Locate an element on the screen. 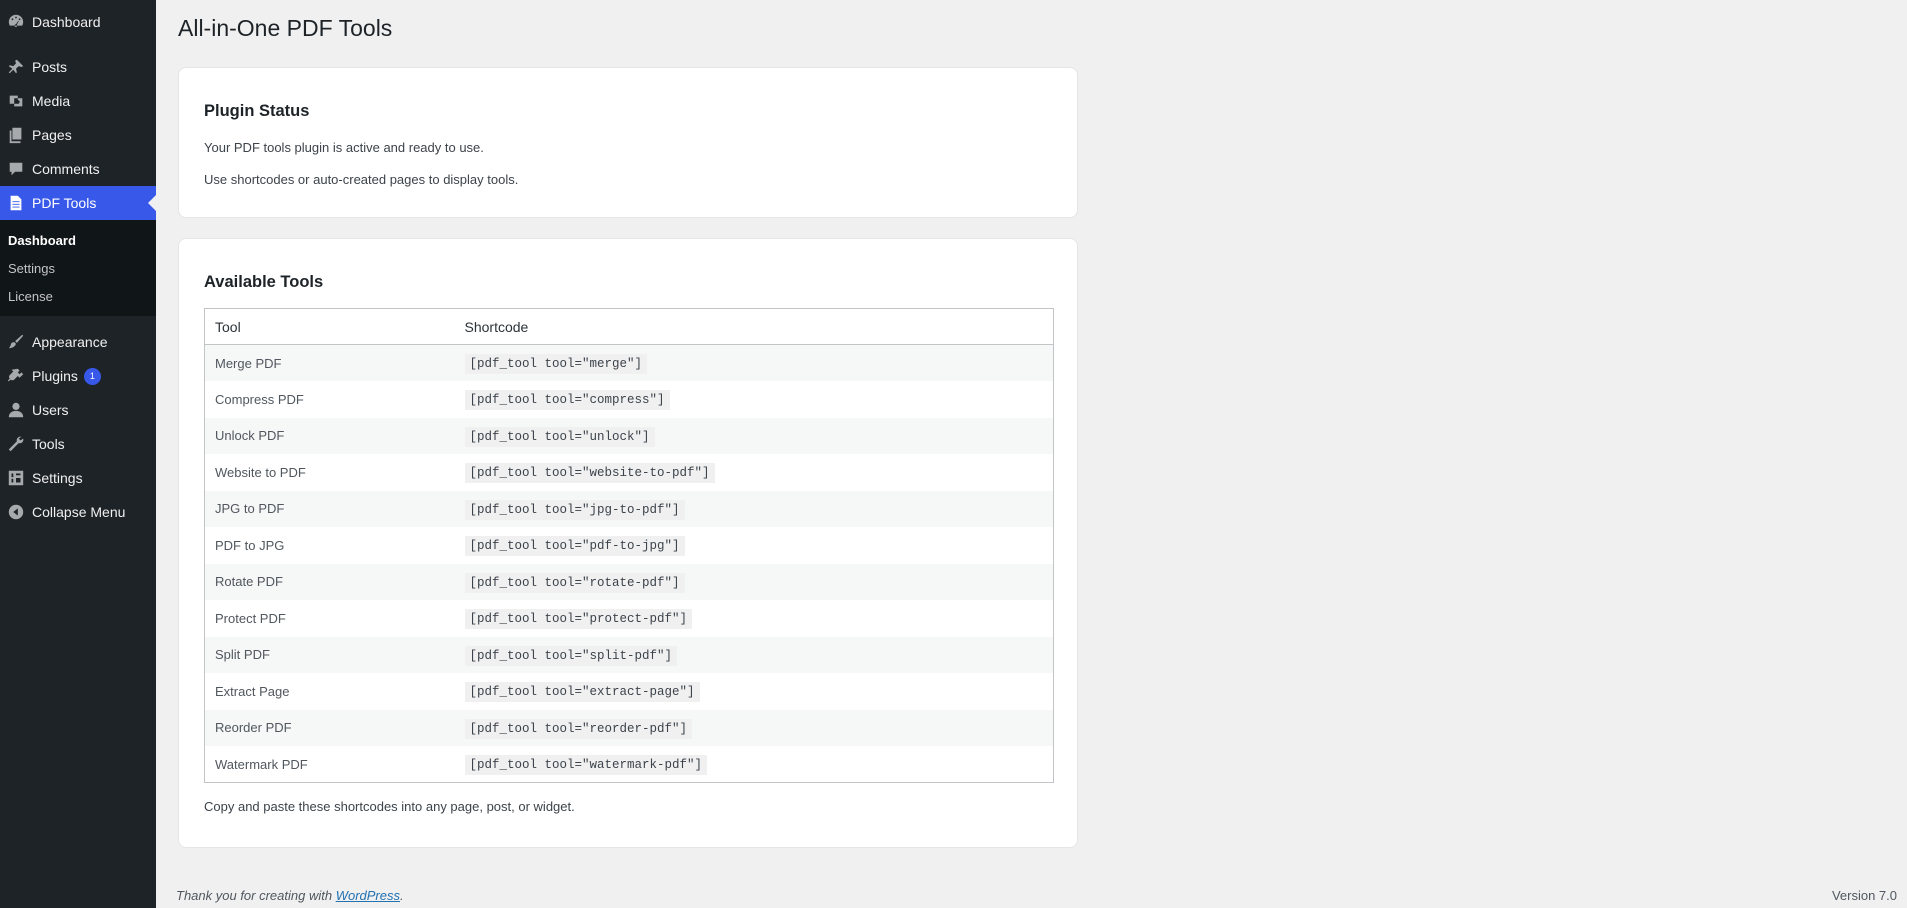 Image resolution: width=1907 pixels, height=908 pixels. menu-item-posts: Posts is located at coordinates (78, 67).